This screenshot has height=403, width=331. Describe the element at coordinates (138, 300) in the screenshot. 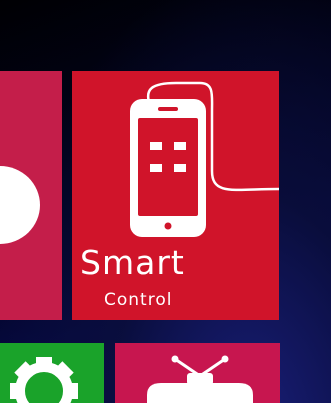

I see `tile-subtitle: Control` at that location.